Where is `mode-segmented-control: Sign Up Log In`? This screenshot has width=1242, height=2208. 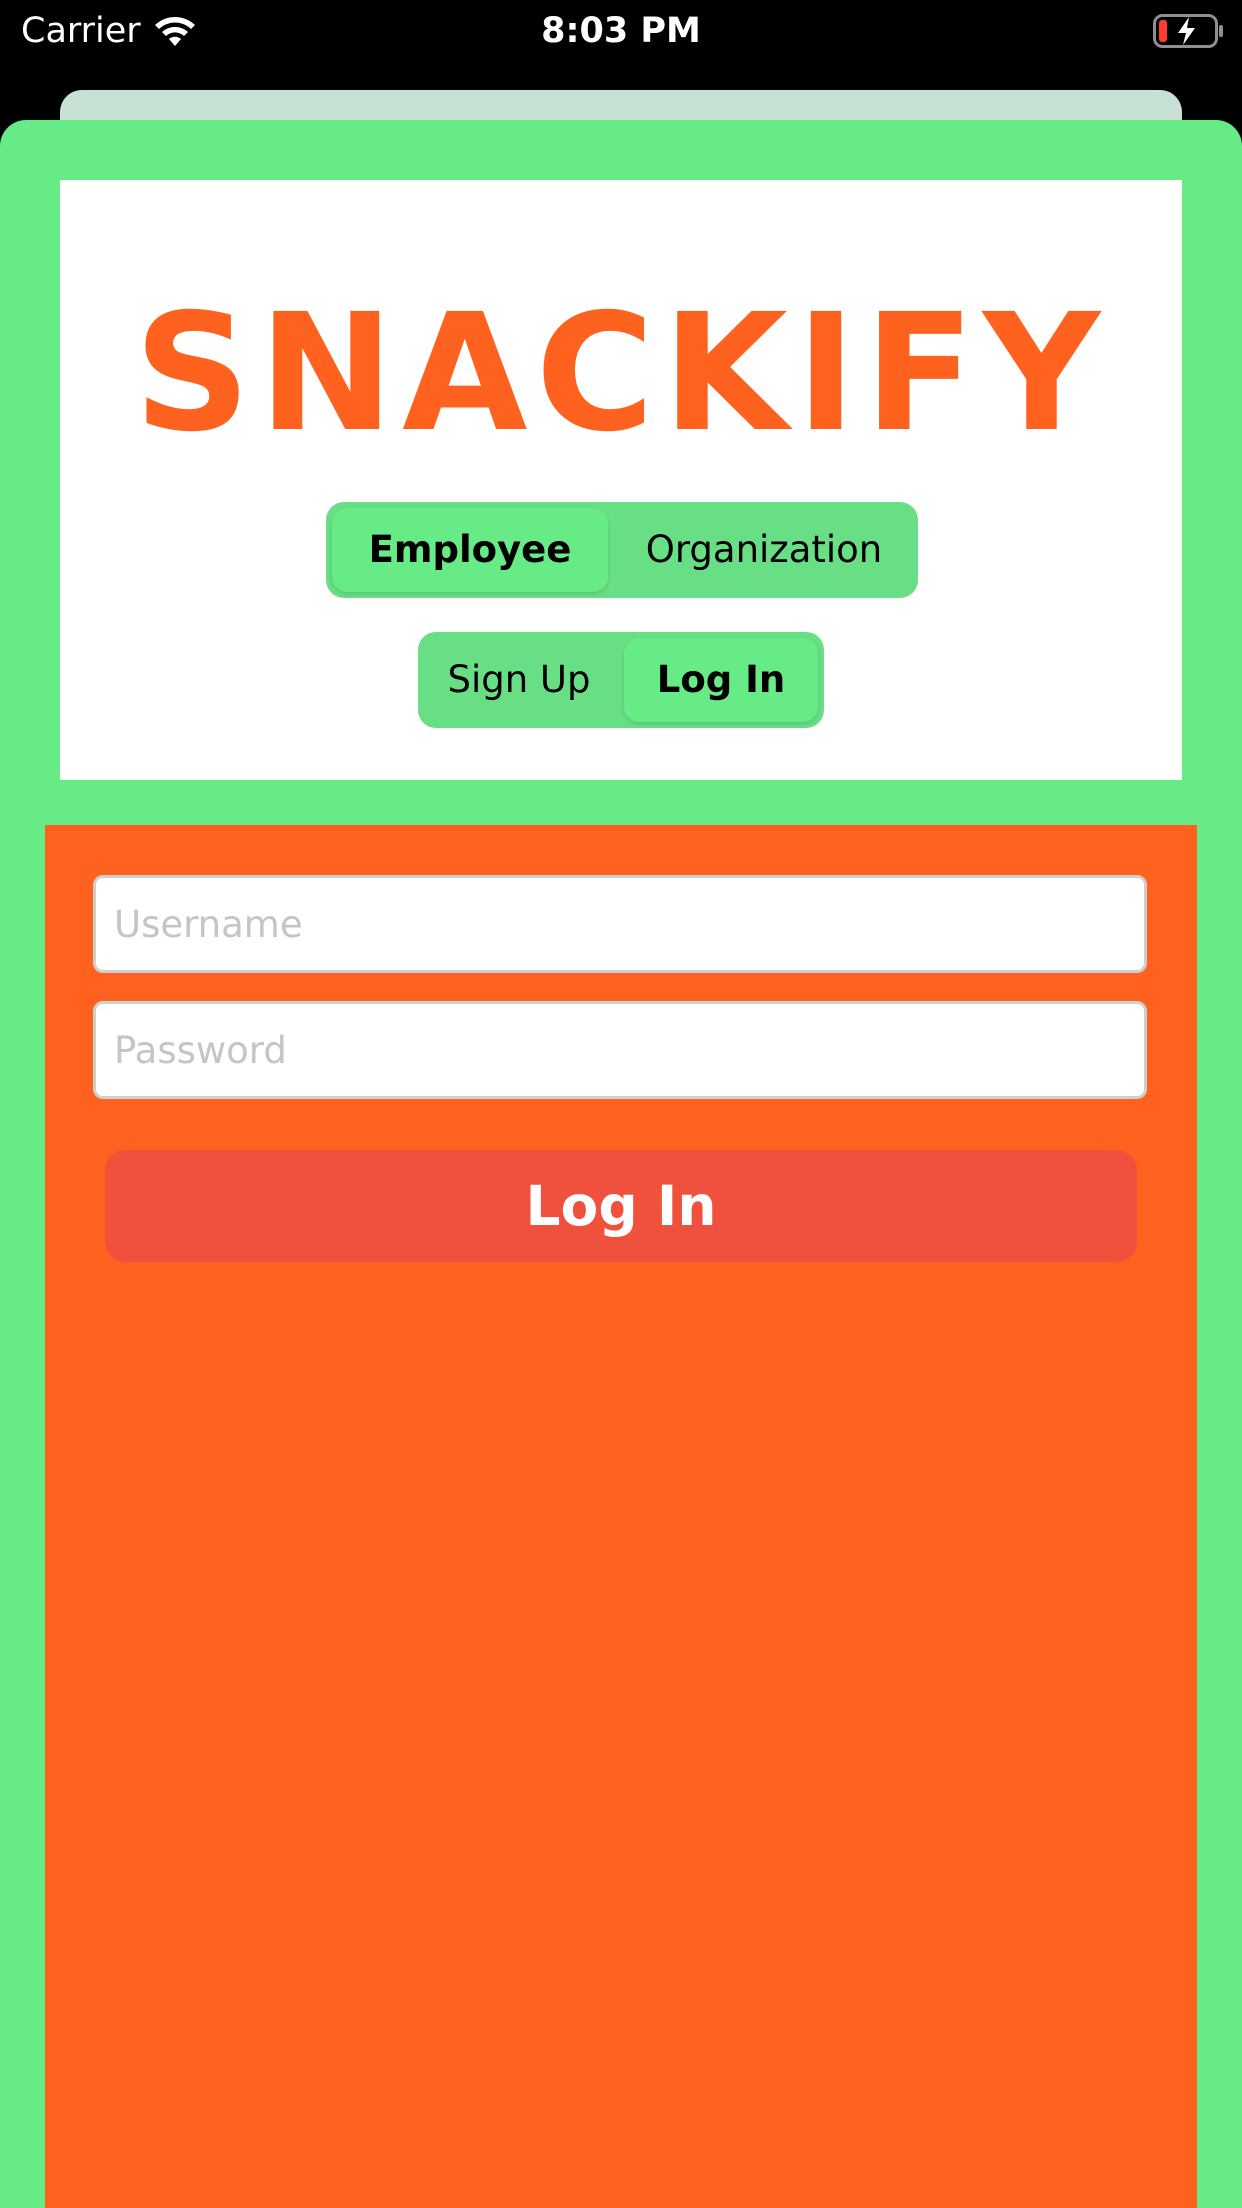
mode-segmented-control: Sign Up Log In is located at coordinates (621, 680).